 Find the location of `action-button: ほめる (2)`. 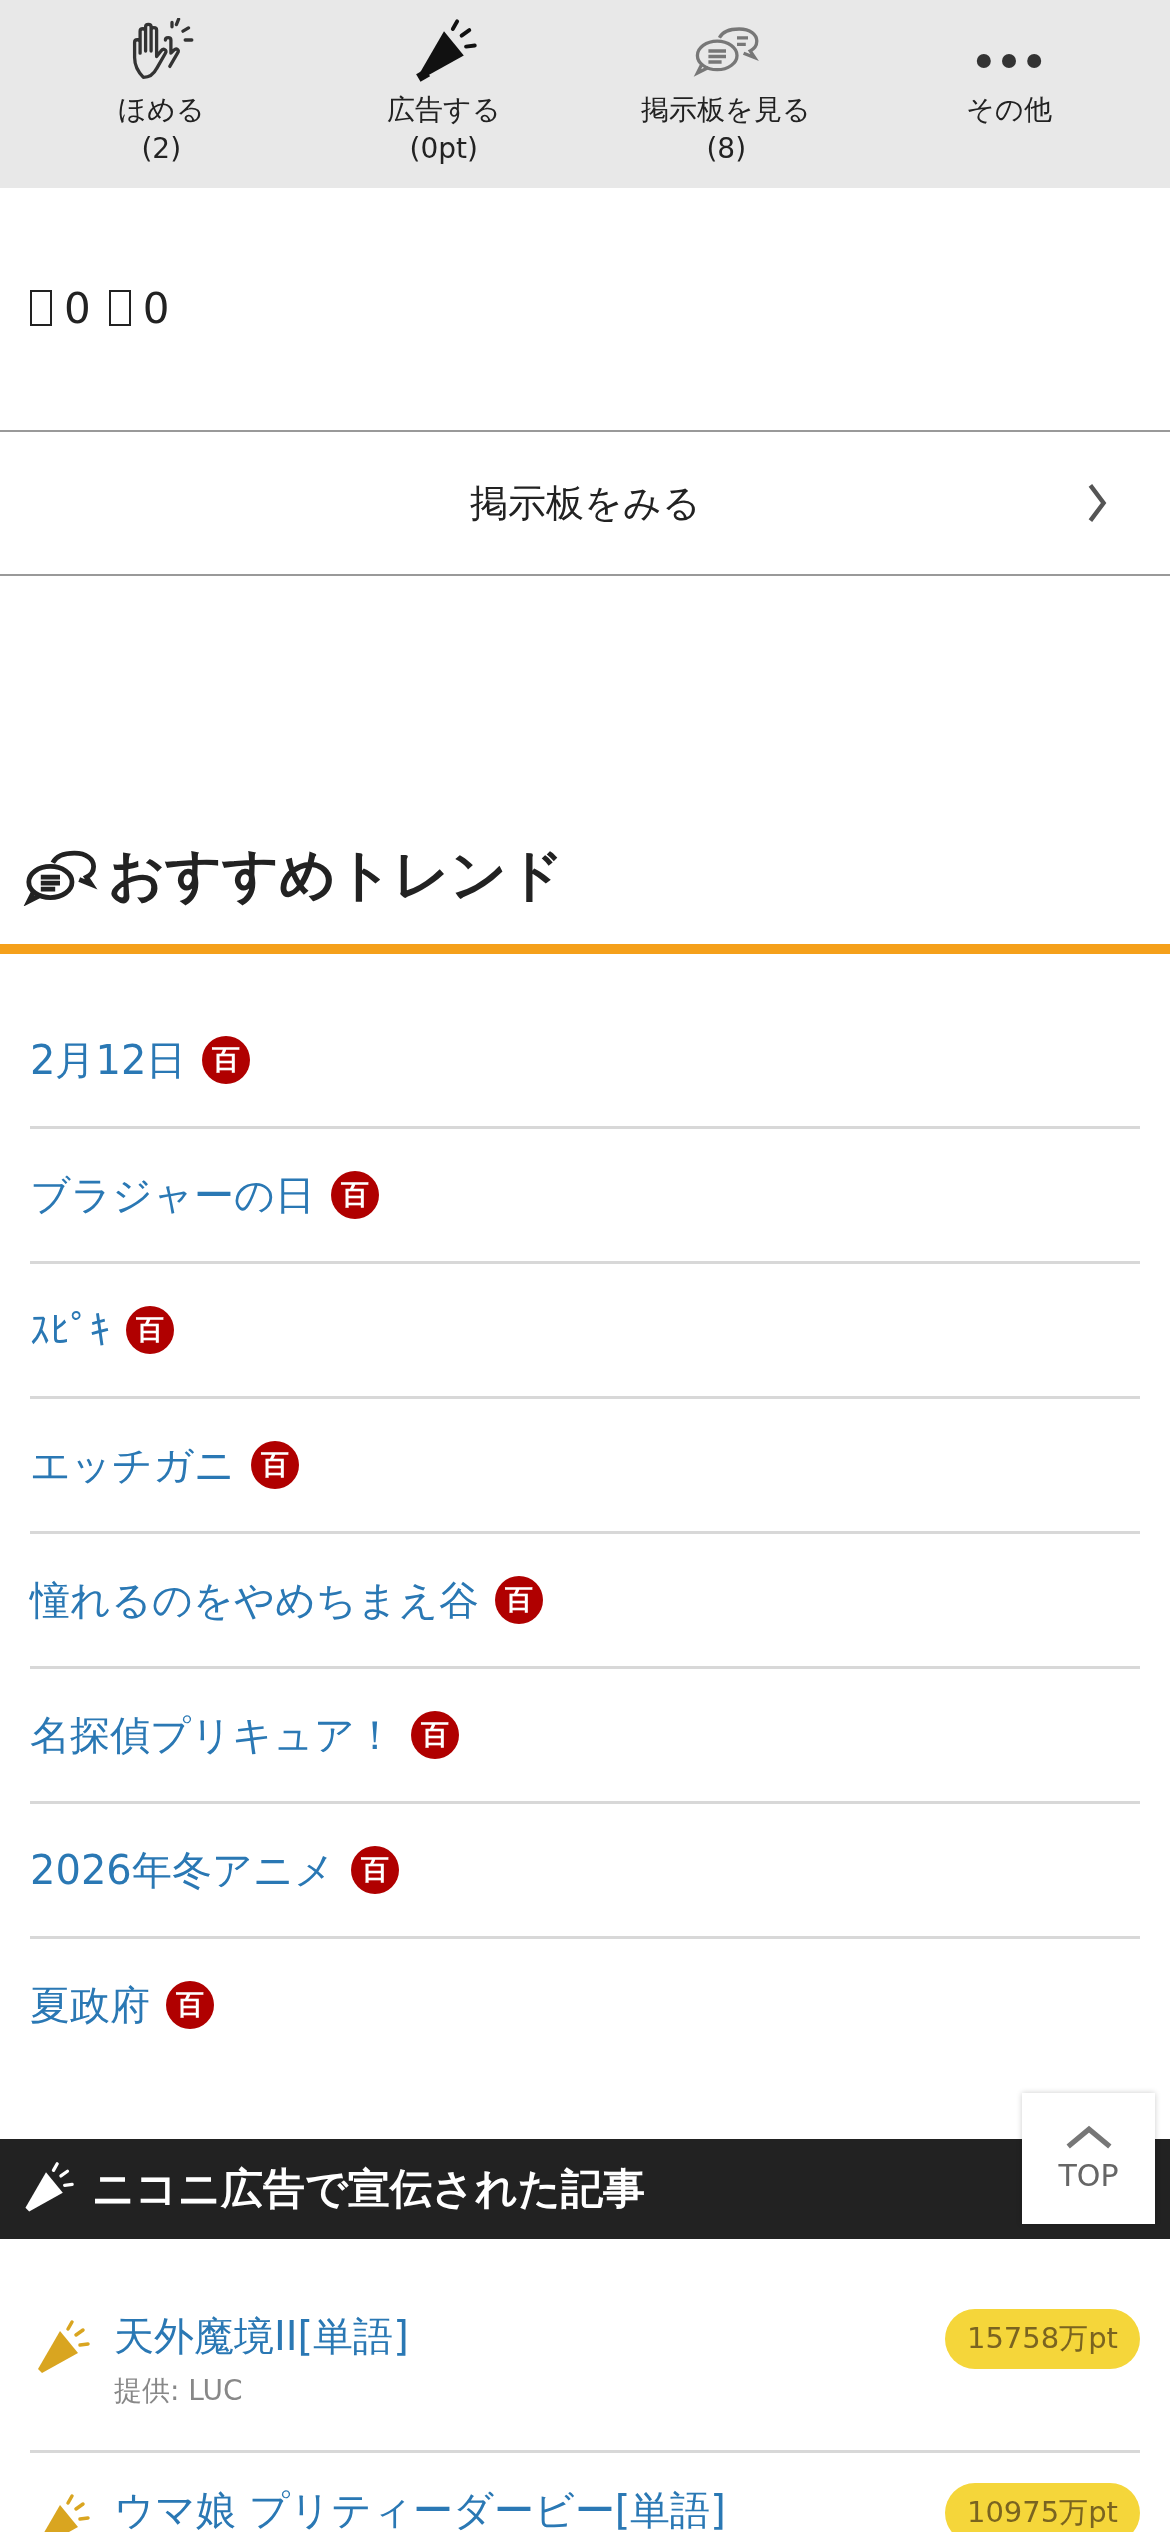

action-button: ほめる (2) is located at coordinates (161, 94).